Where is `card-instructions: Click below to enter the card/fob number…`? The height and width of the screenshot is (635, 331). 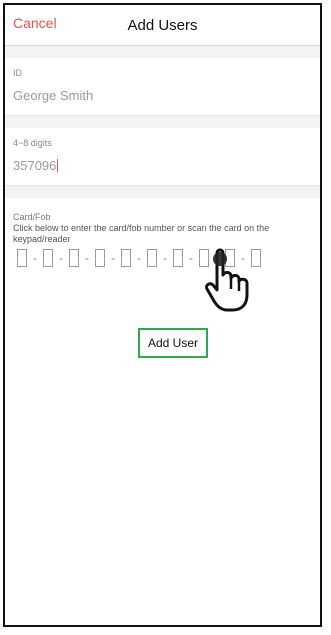 card-instructions: Click below to enter the card/fob number… is located at coordinates (141, 233).